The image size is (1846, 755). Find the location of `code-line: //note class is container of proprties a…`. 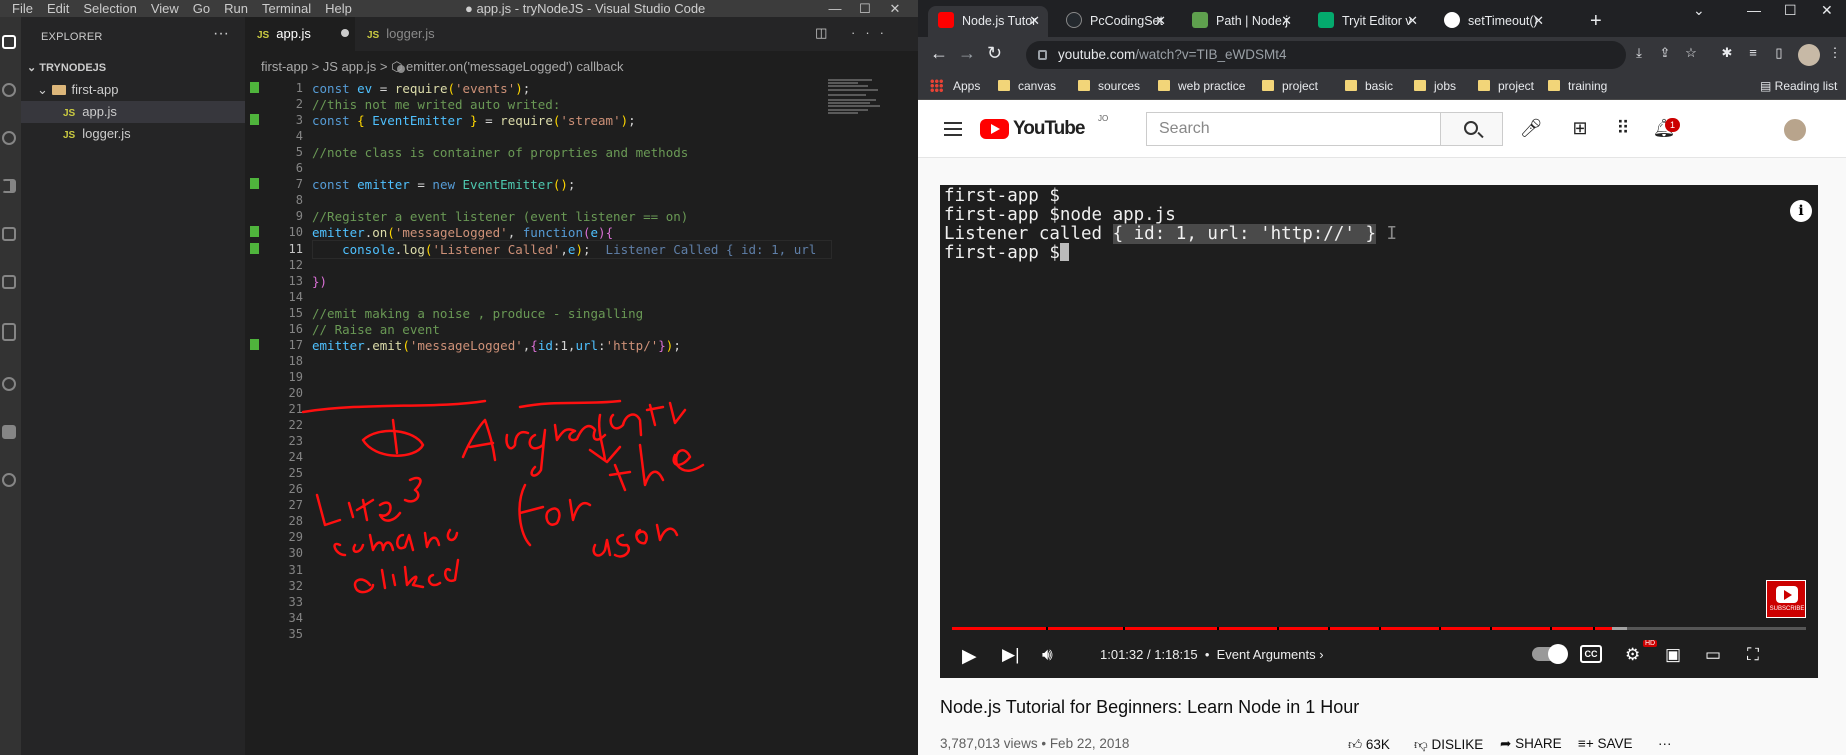

code-line: //note class is container of proprties a… is located at coordinates (500, 152).